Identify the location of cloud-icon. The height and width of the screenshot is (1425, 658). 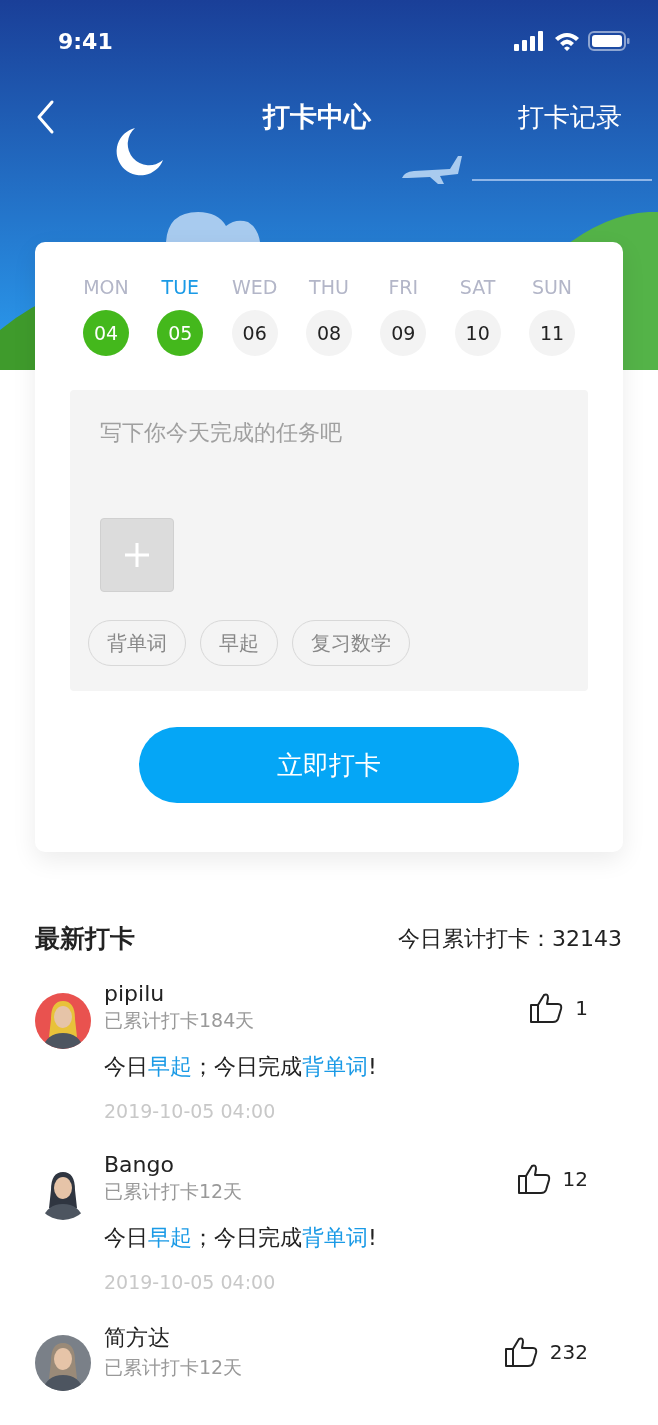
(213, 226).